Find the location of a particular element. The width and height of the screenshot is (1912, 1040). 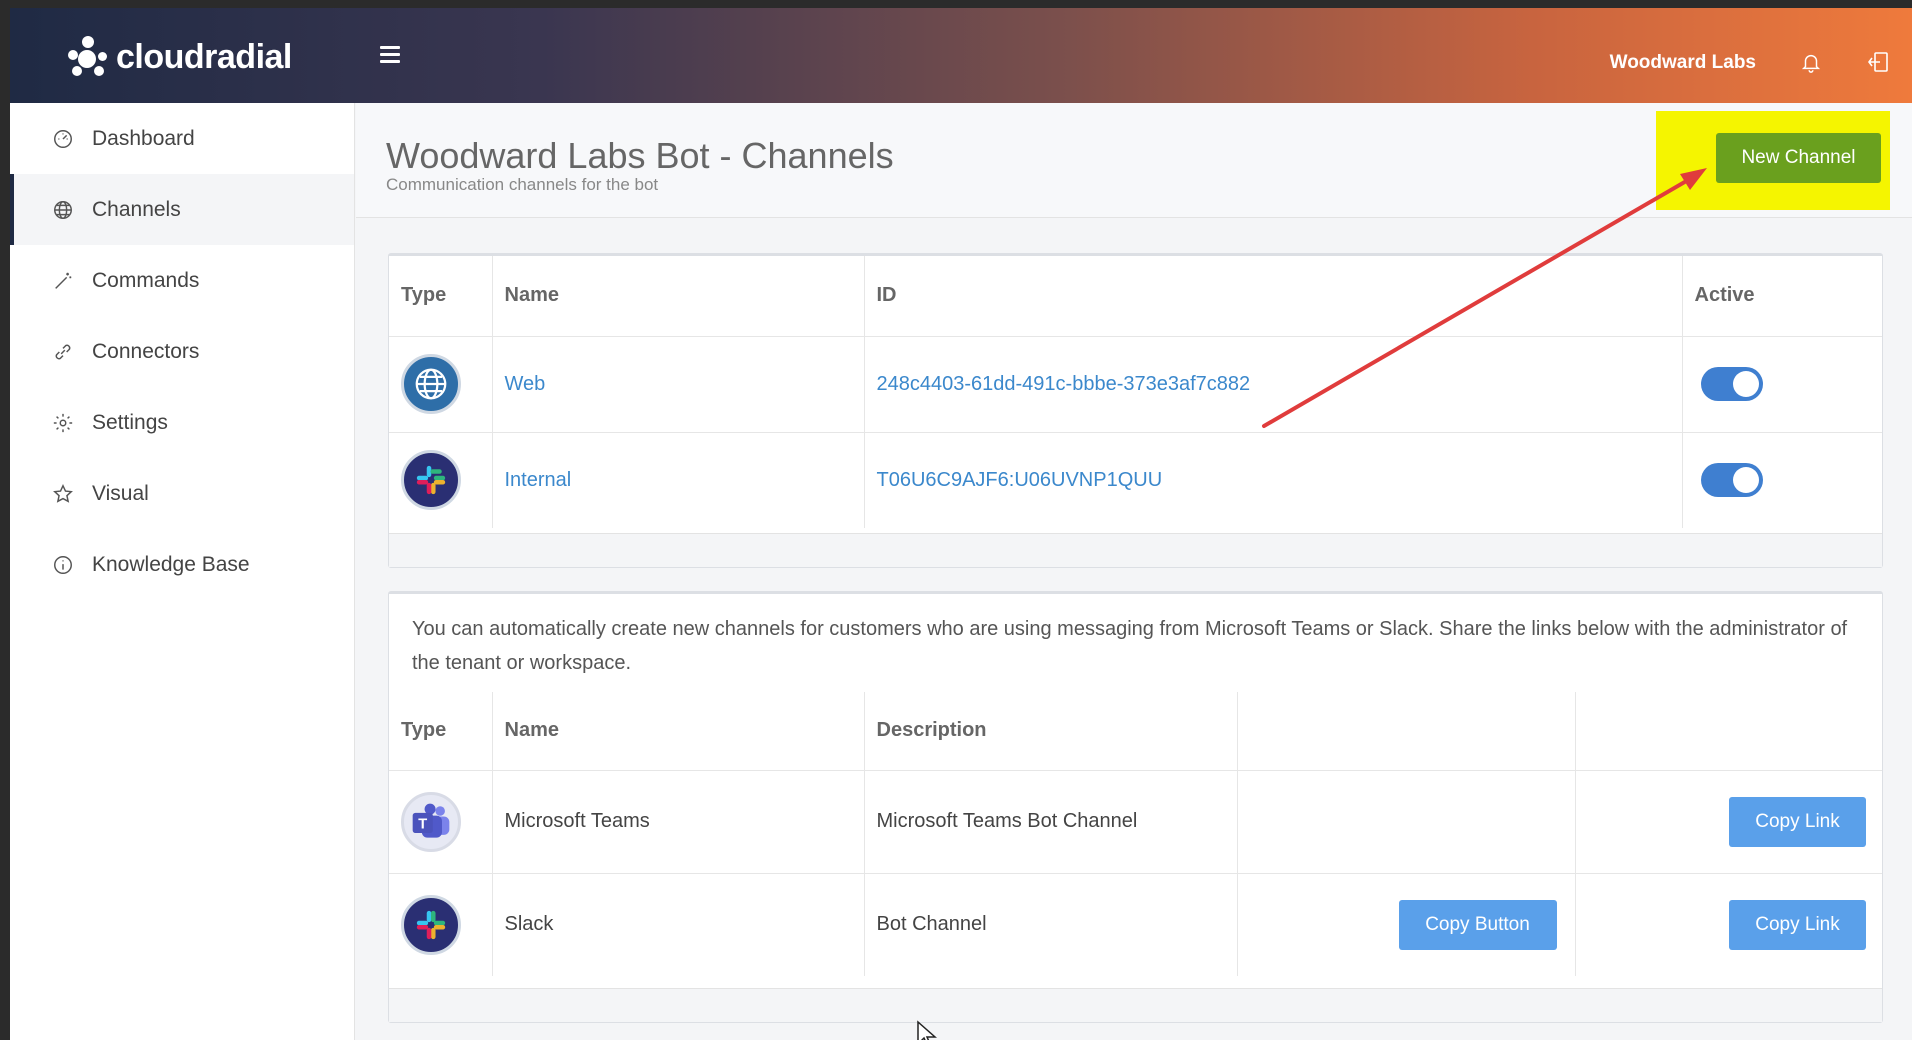

column-header-link is located at coordinates (1728, 731).